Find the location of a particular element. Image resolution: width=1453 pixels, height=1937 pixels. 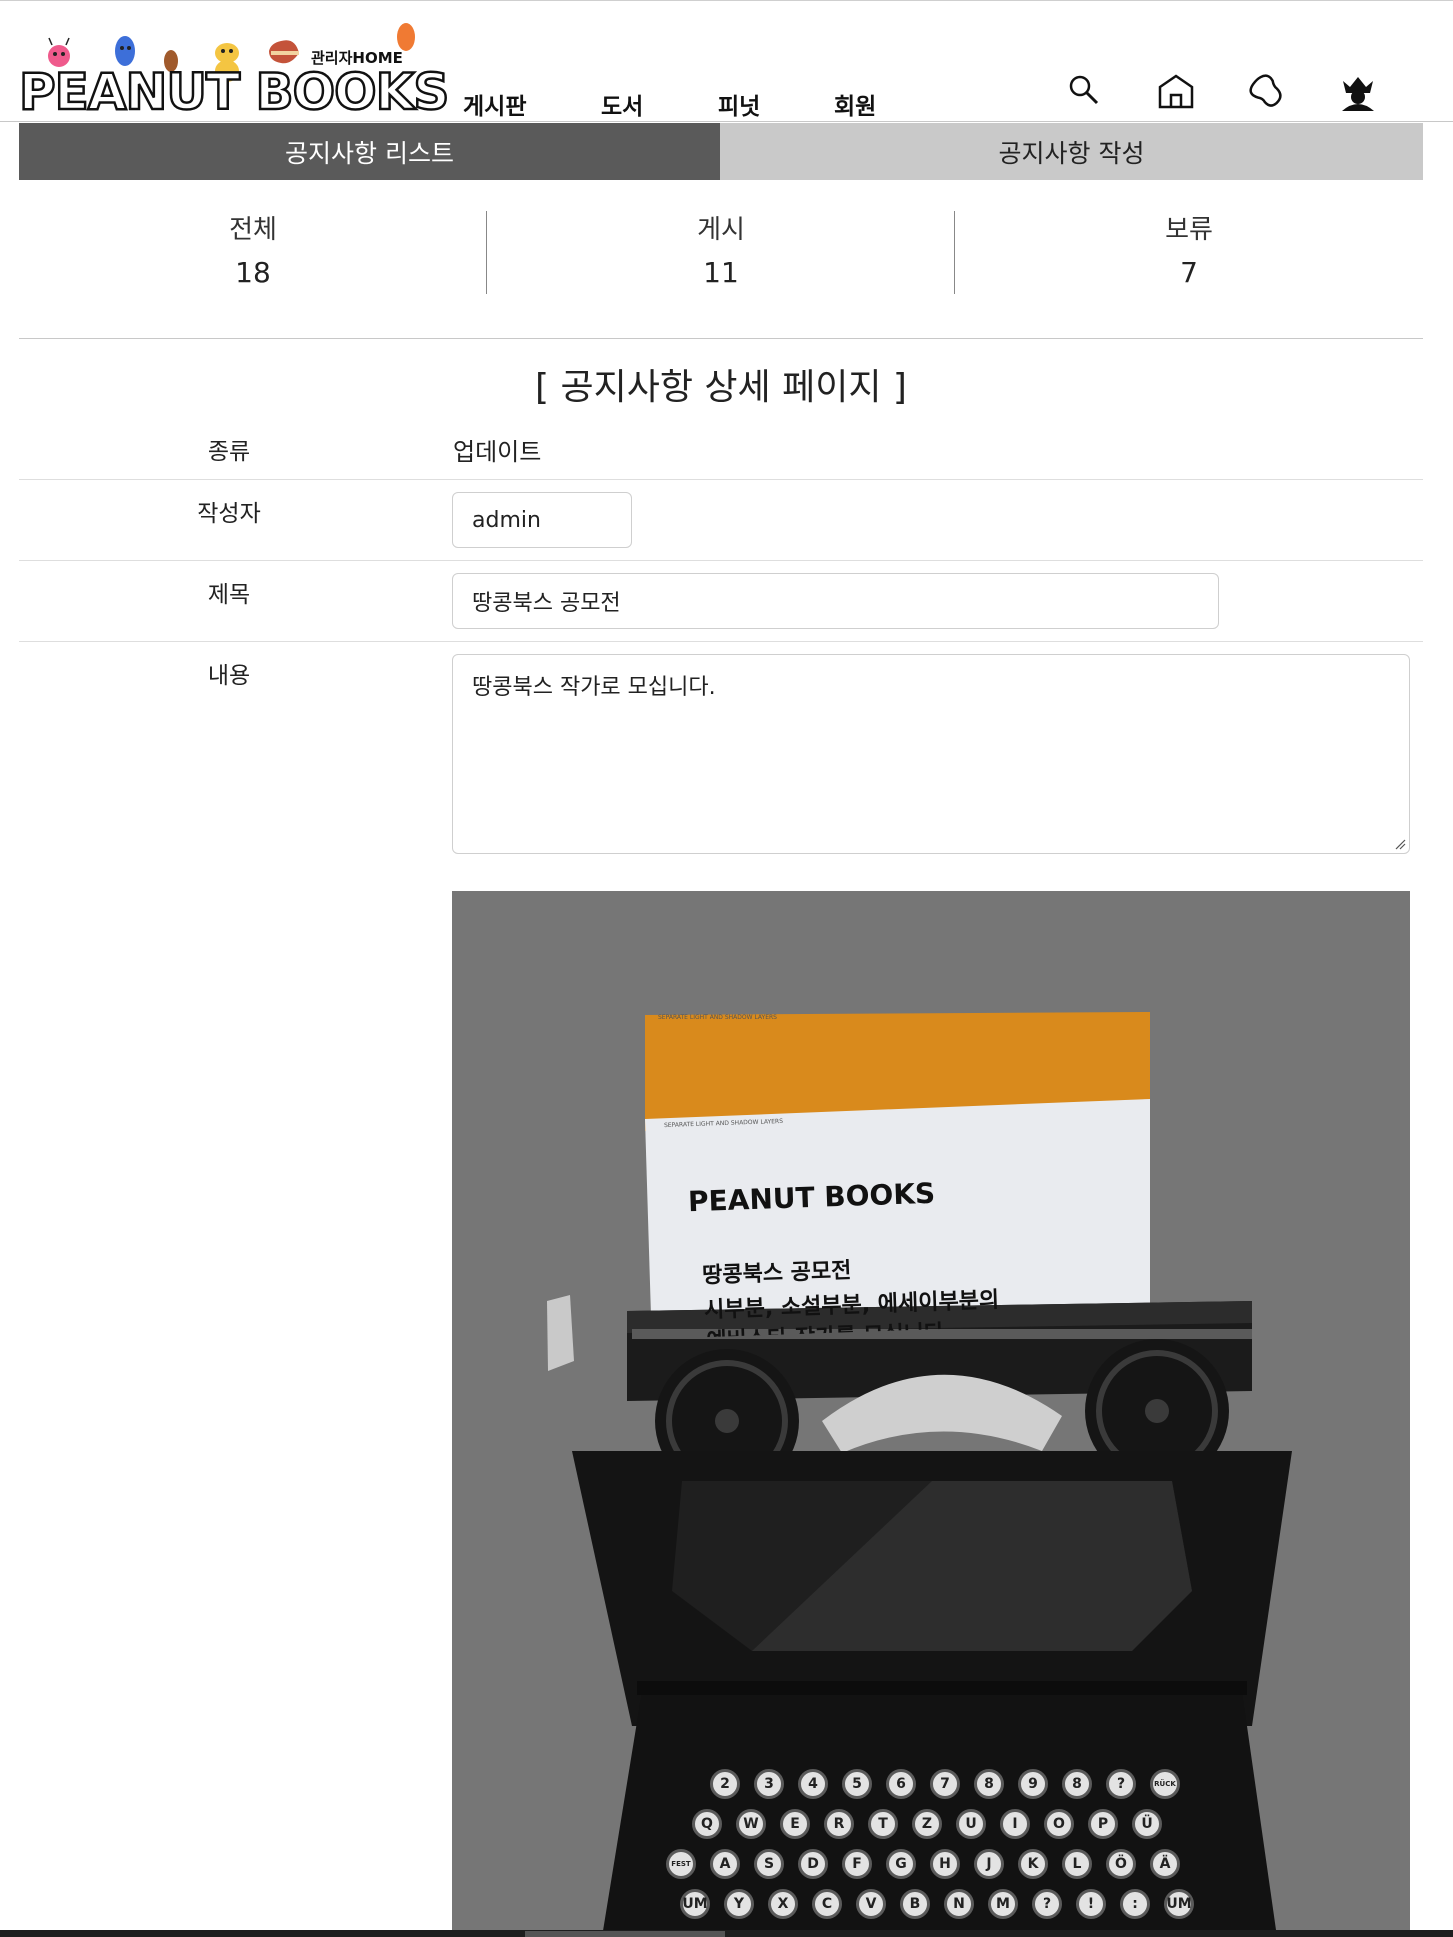

stat-pending-value: 7 is located at coordinates (1189, 272).